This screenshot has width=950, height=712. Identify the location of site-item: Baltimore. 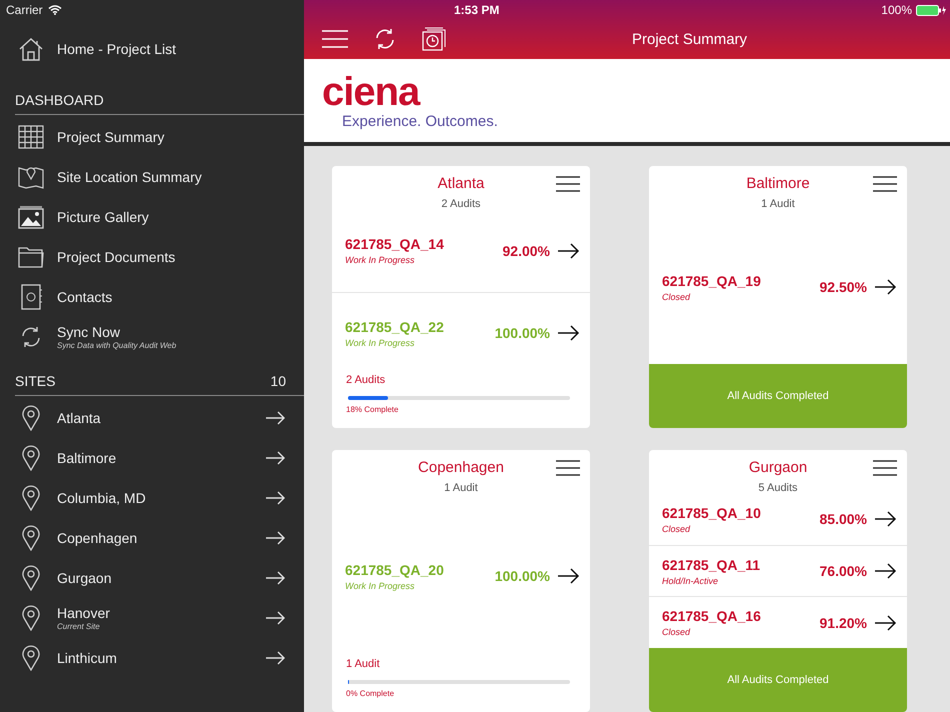
(152, 458).